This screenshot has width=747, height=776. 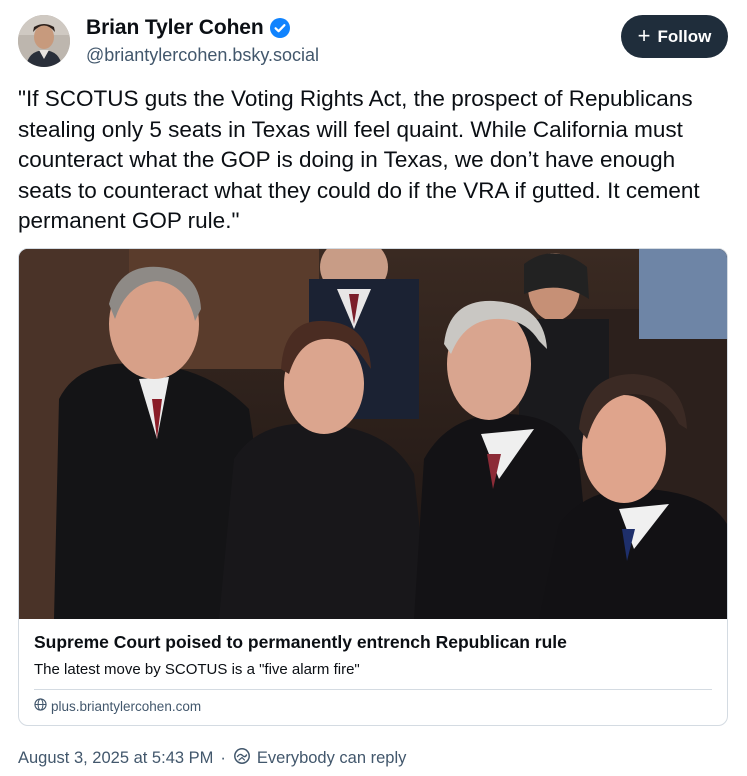 I want to click on avatar-image, so click(x=44, y=41).